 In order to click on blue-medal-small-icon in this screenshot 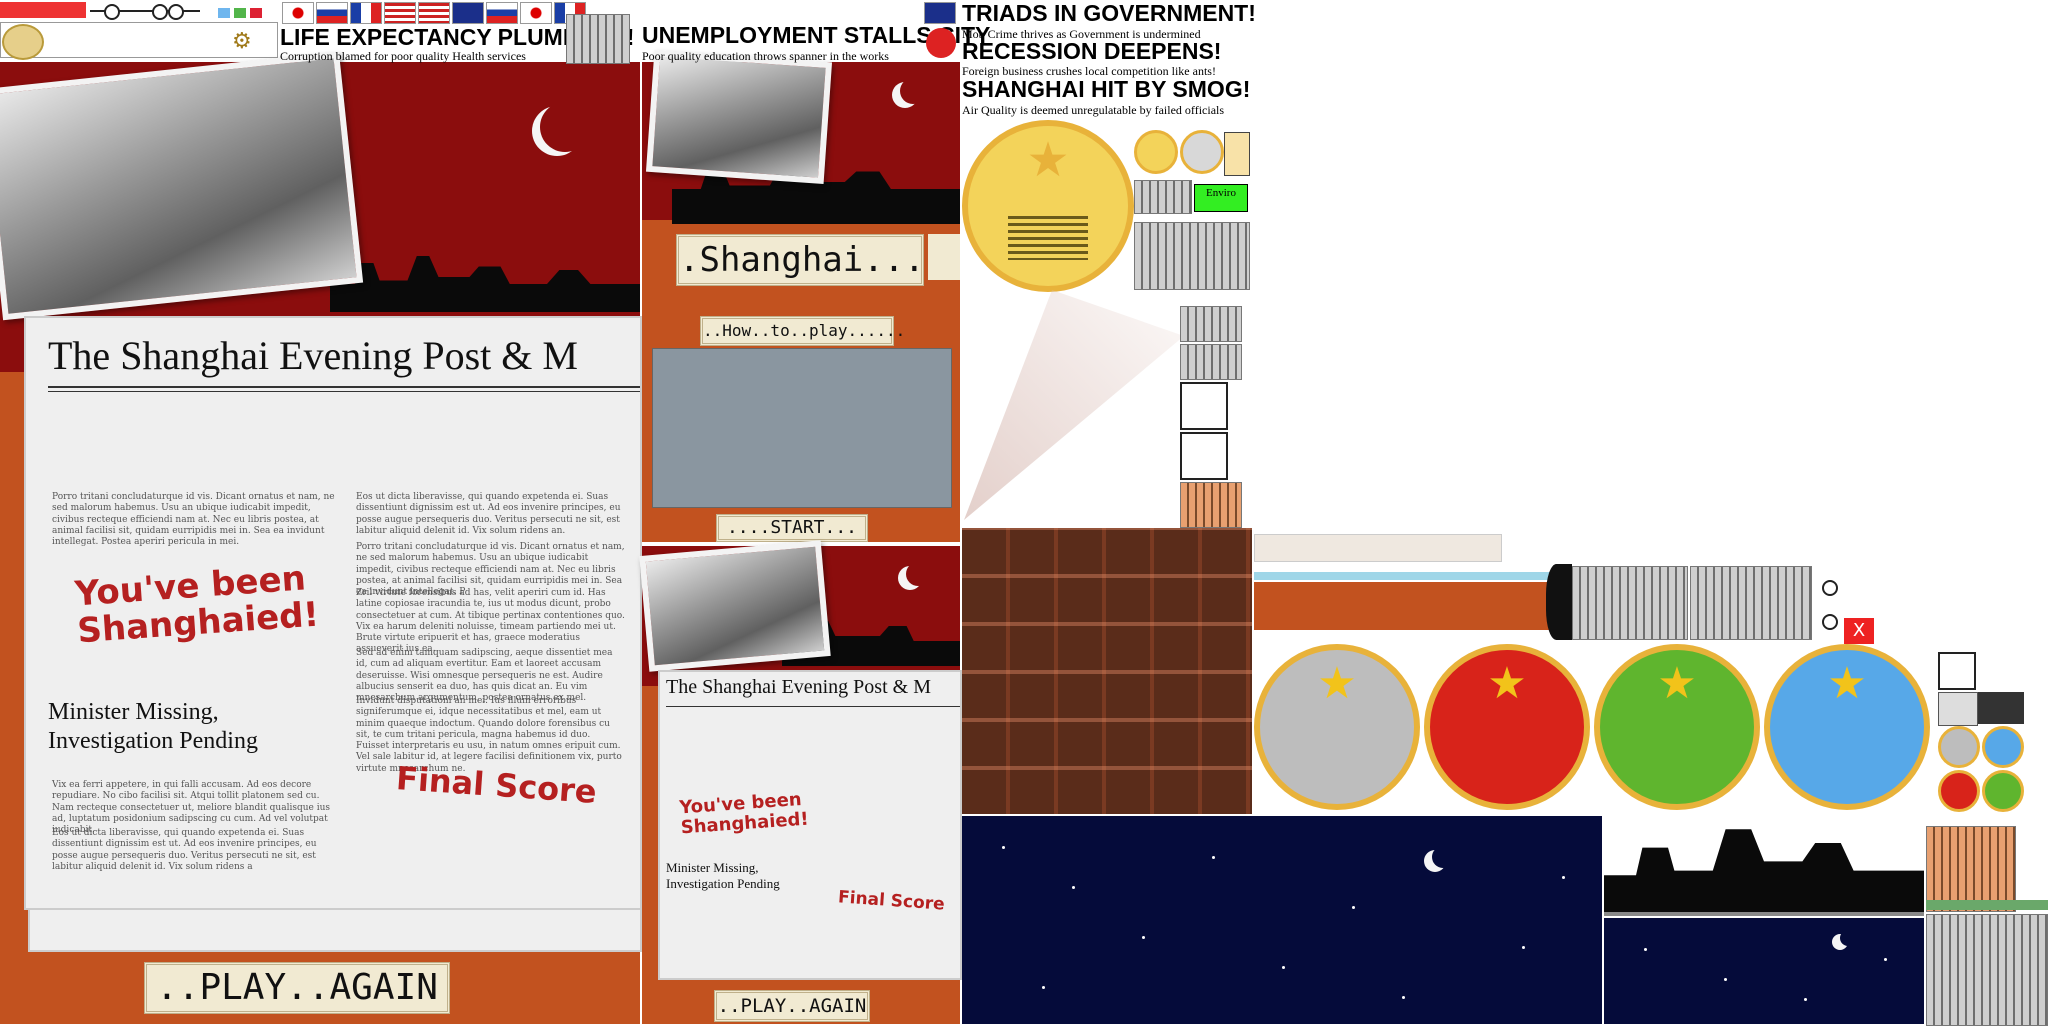, I will do `click(2003, 747)`.